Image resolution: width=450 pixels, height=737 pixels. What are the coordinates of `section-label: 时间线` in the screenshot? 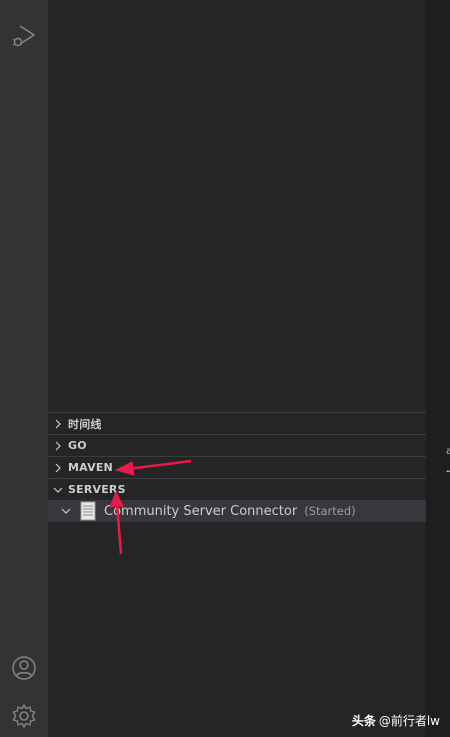 It's located at (85, 424).